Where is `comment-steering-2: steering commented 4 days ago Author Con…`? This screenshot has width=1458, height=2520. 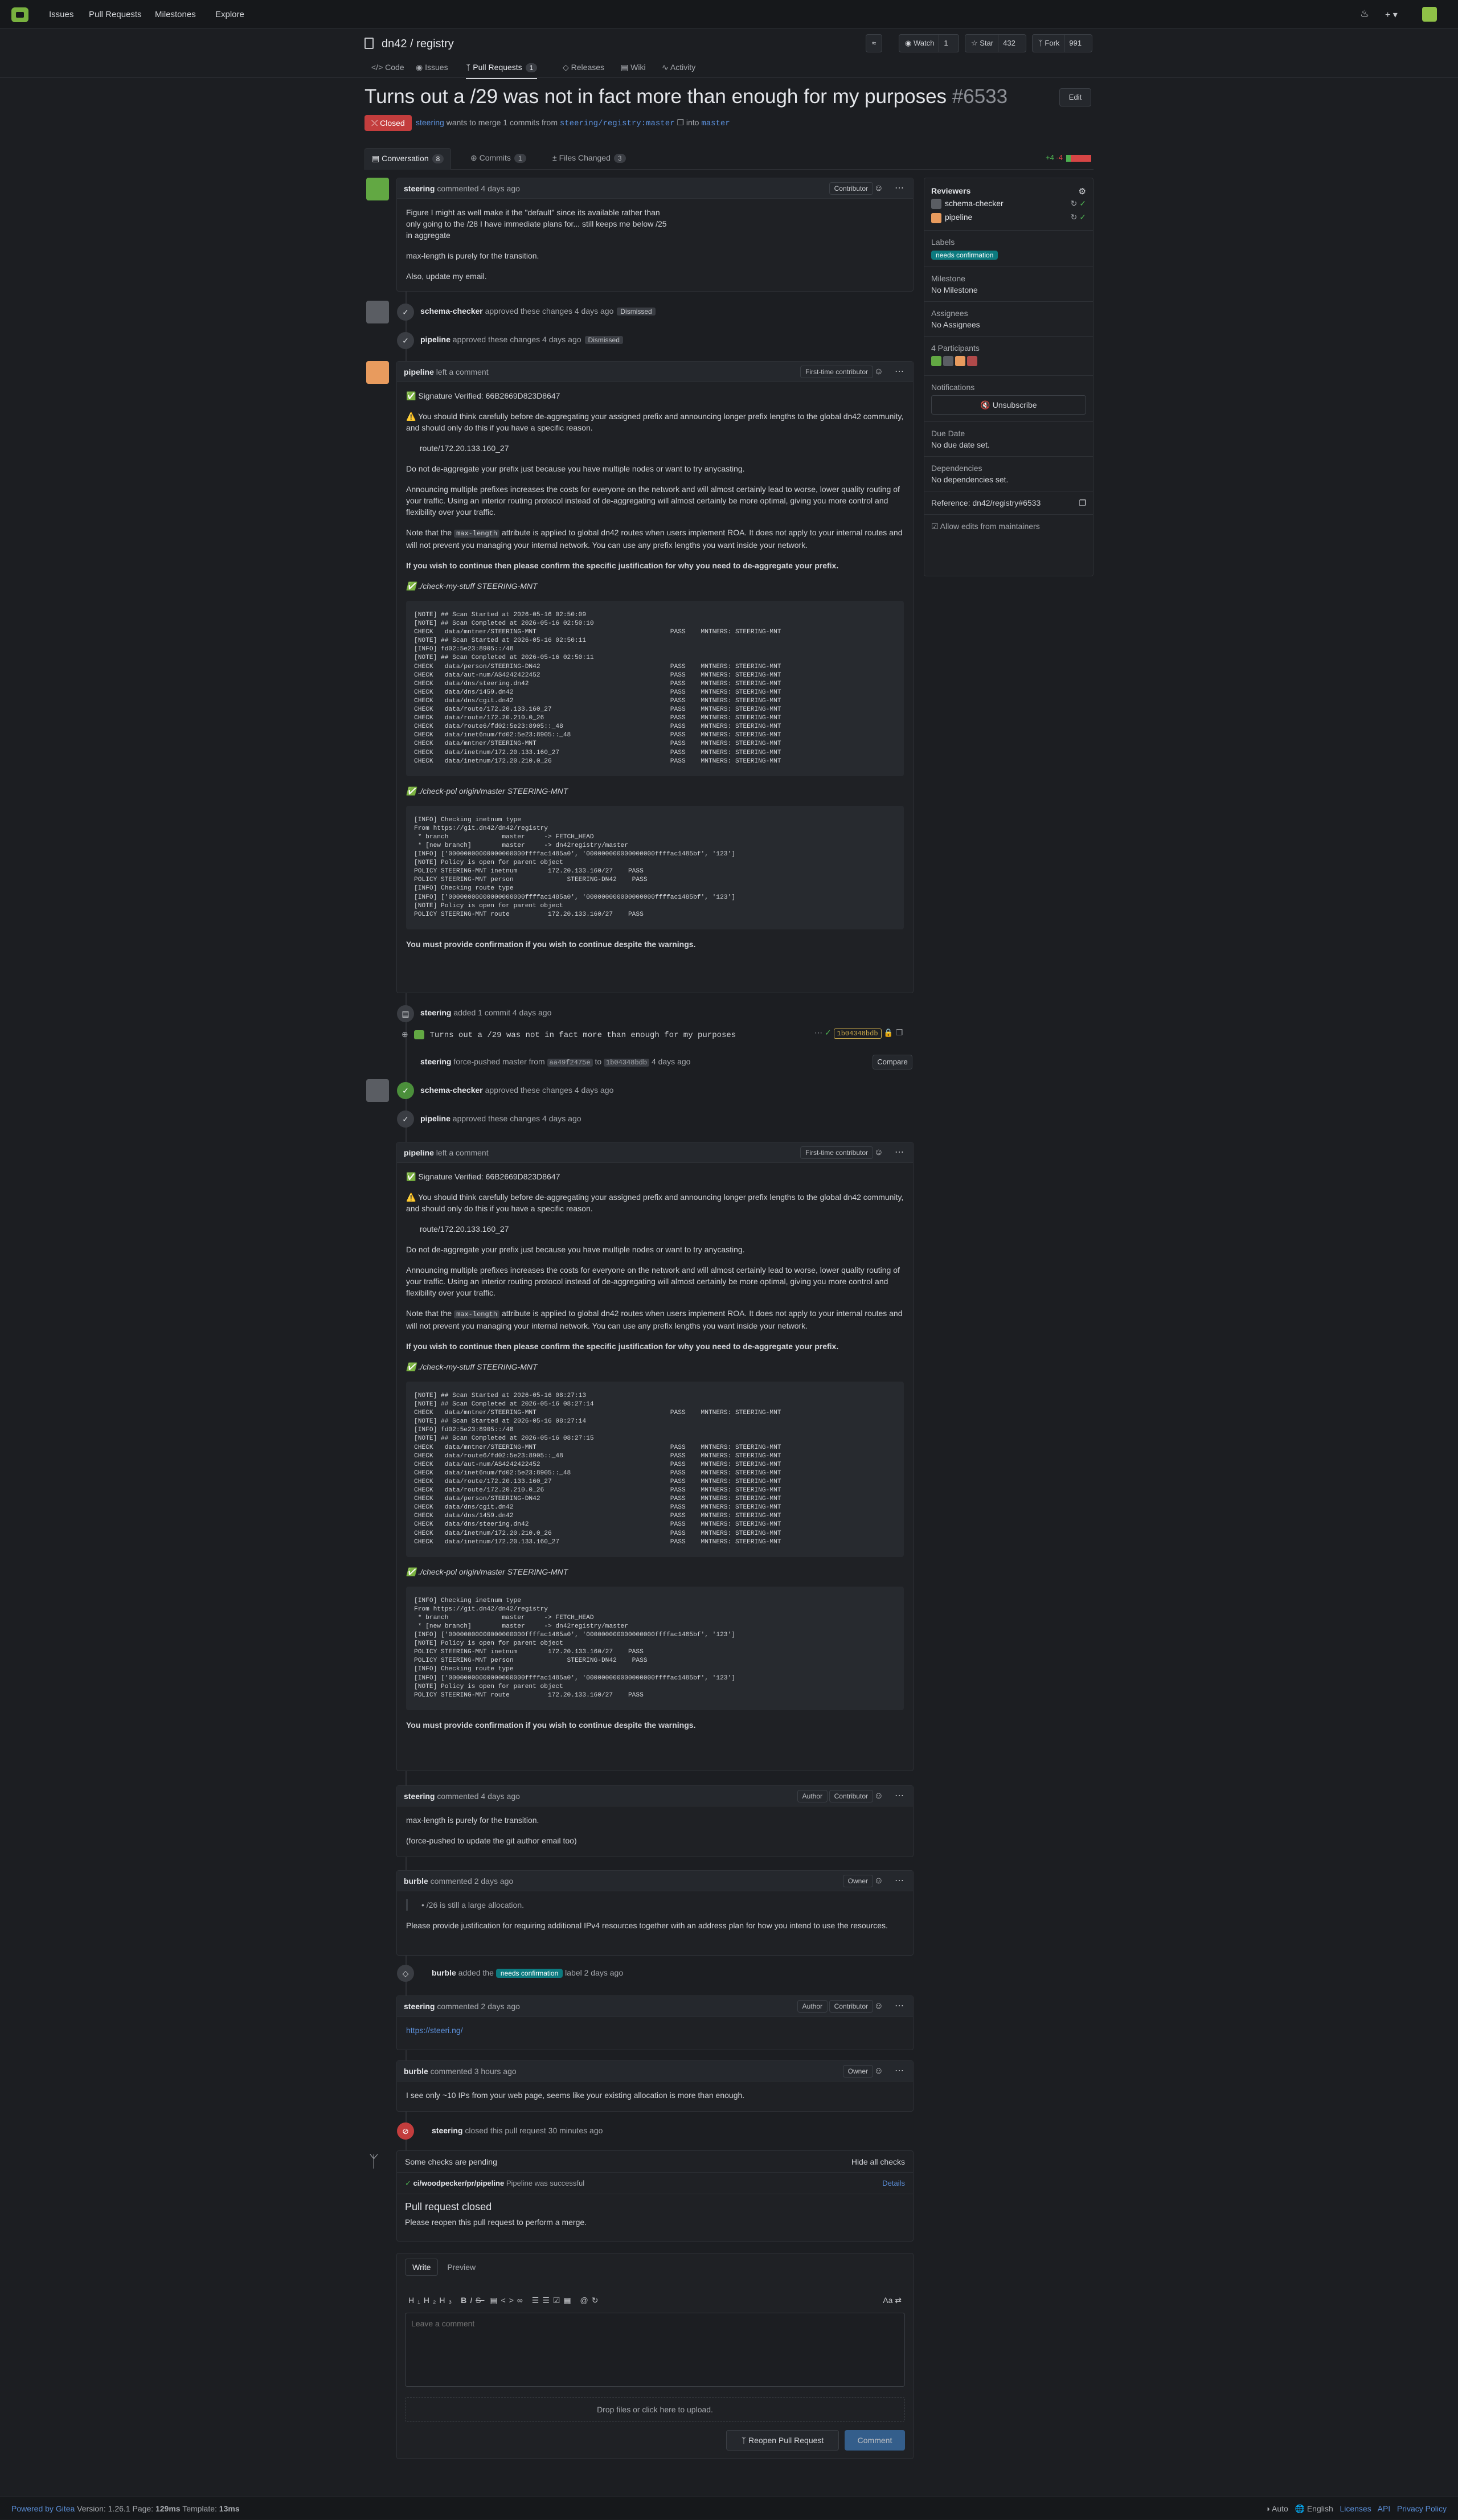
comment-steering-2: steering commented 4 days ago Author Con… is located at coordinates (655, 1821).